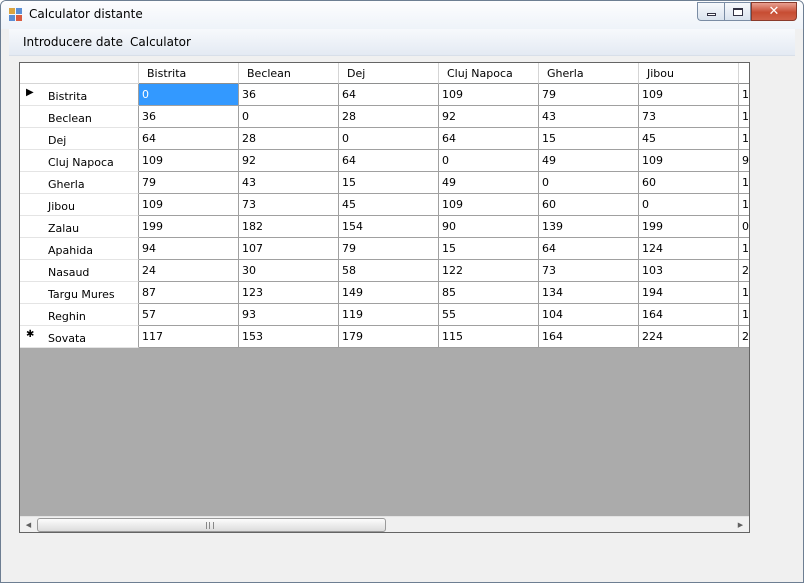 The image size is (804, 583). Describe the element at coordinates (744, 73) in the screenshot. I see `column-header` at that location.